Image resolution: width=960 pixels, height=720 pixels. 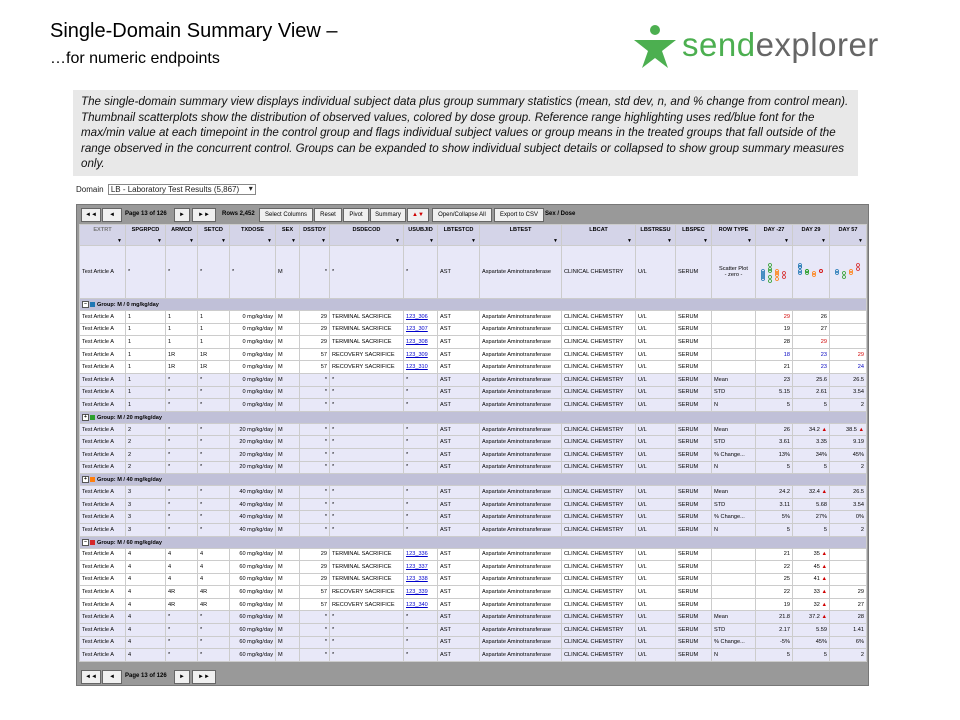 I want to click on cell: 123_310, so click(x=420, y=367).